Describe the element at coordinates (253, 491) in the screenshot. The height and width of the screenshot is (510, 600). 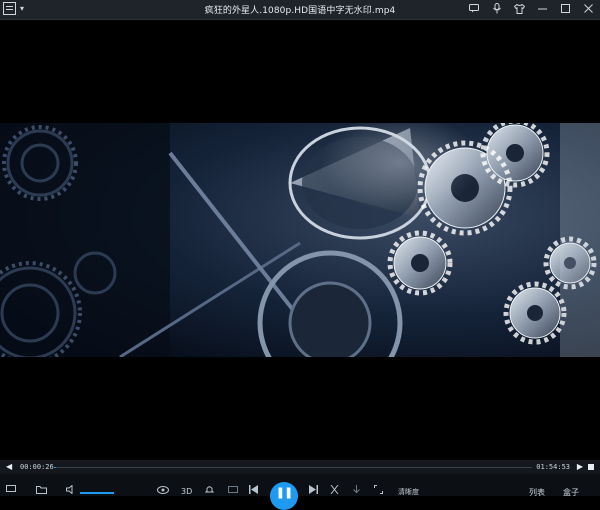
I see `previous-track-icon` at that location.